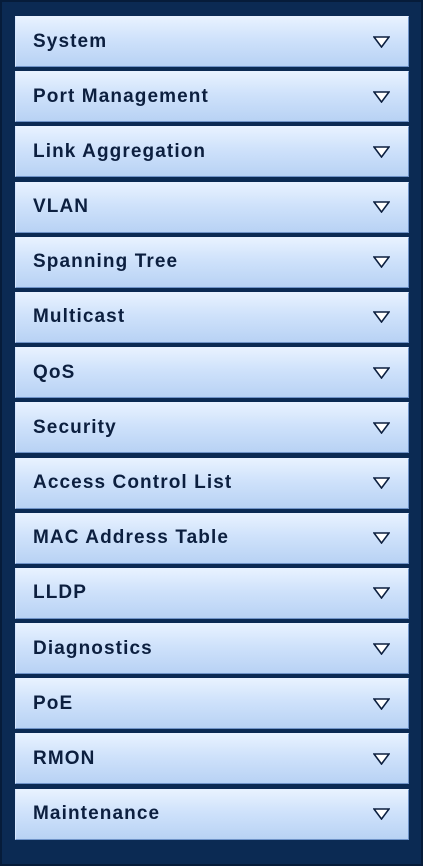 Image resolution: width=423 pixels, height=868 pixels. I want to click on menu-item-label: Diagnostics, so click(93, 648).